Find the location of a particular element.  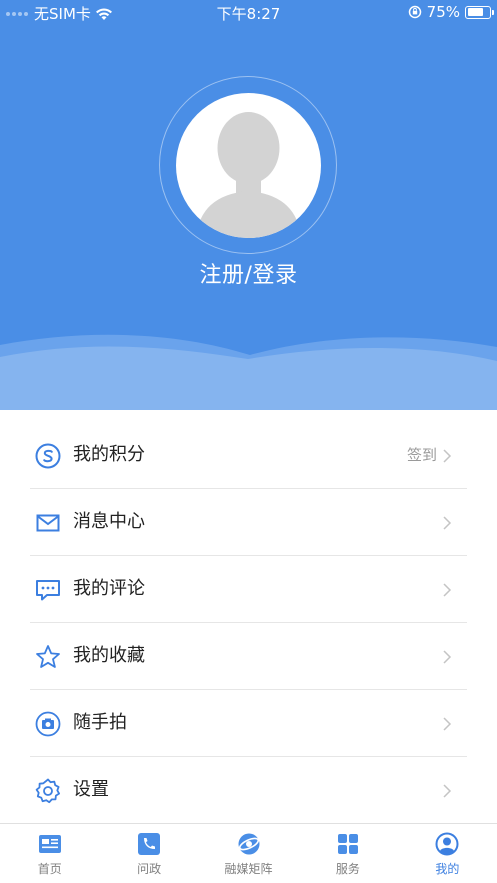

menu-label: 我的收藏 is located at coordinates (109, 655).